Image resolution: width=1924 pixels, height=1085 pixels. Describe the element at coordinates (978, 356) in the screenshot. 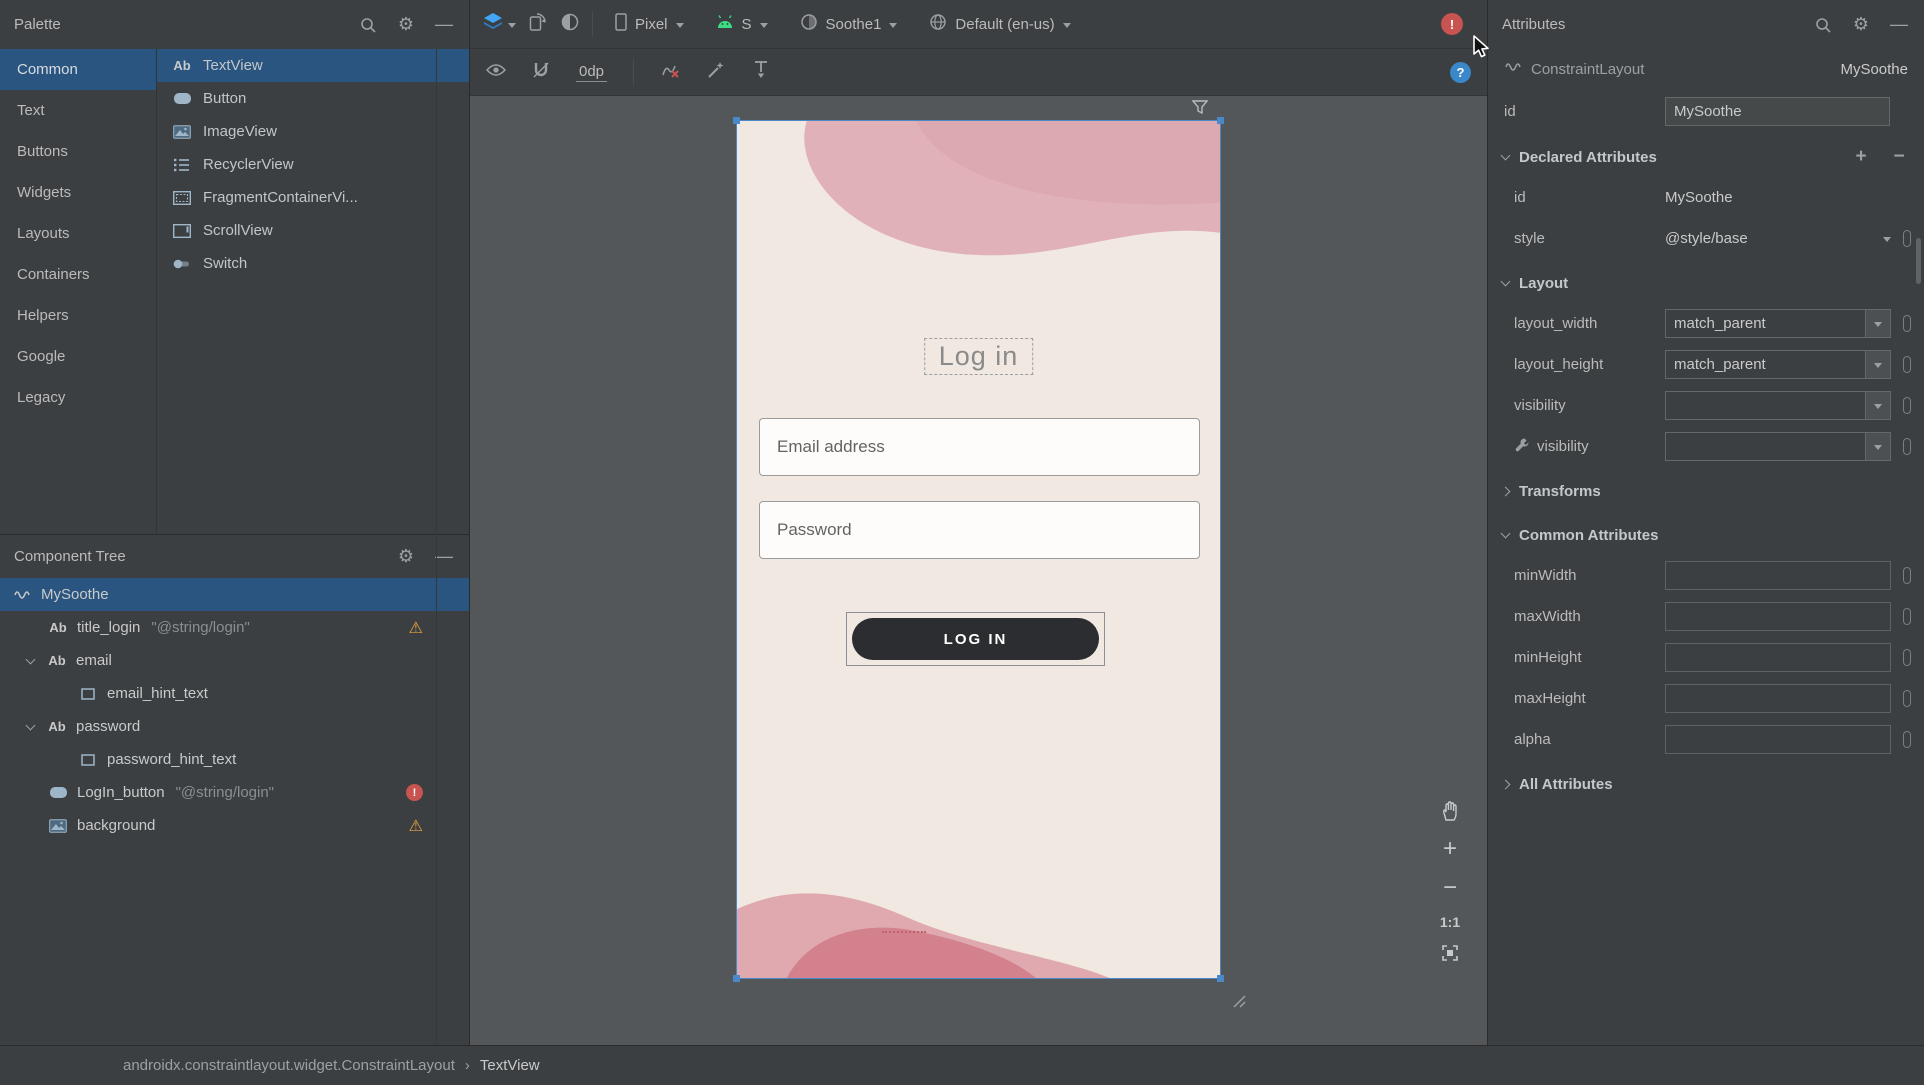

I see `login-title-textview: Log in` at that location.